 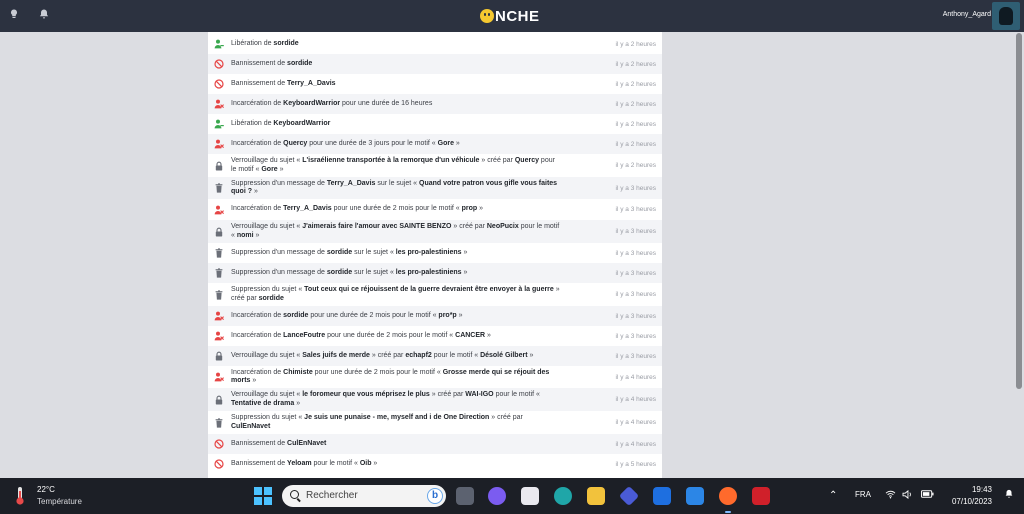 I want to click on taskbar-search-box: Rechercher b, so click(x=364, y=496).